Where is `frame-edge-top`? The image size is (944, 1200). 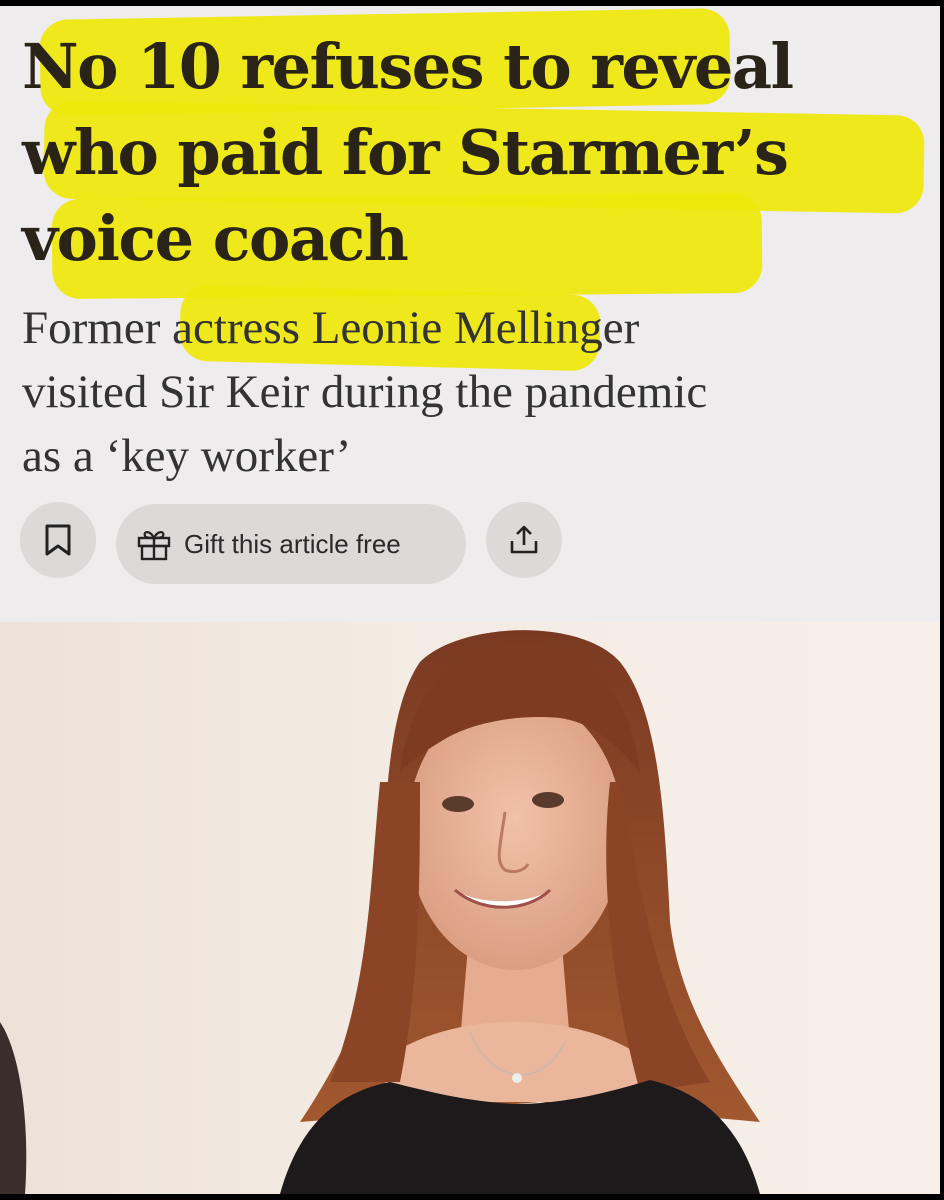
frame-edge-top is located at coordinates (472, 3).